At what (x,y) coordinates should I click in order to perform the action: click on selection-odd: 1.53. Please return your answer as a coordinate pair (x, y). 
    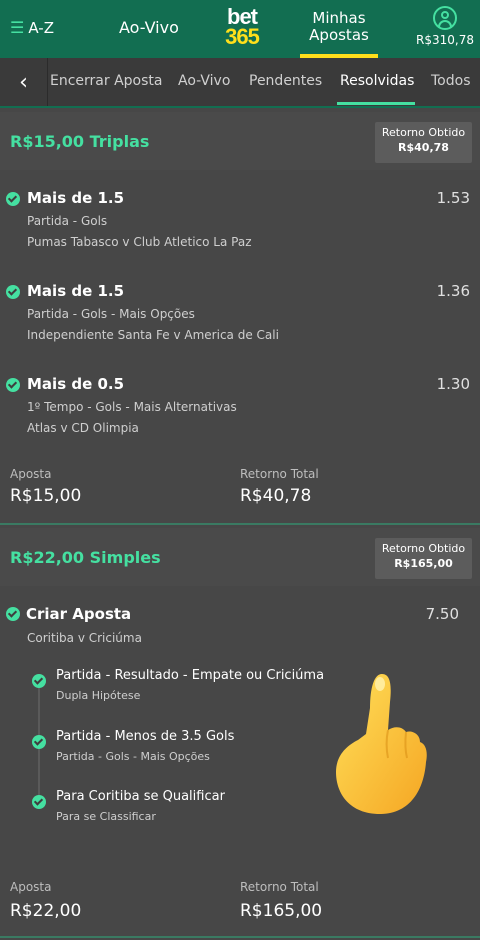
    Looking at the image, I should click on (453, 198).